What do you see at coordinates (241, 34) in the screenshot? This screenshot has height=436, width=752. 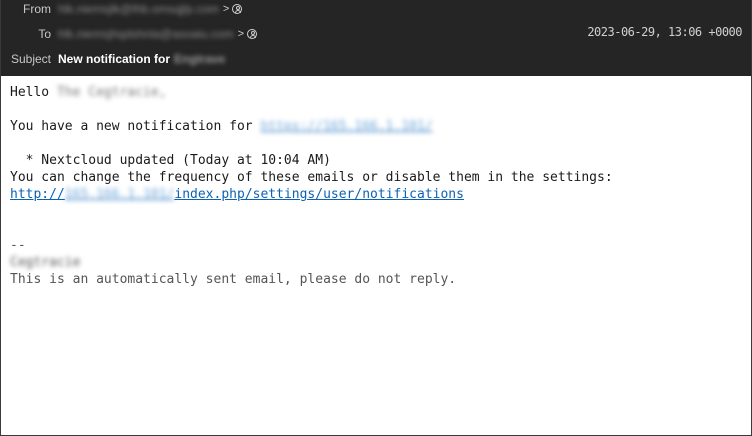 I see `to-chevron-icon: >` at bounding box center [241, 34].